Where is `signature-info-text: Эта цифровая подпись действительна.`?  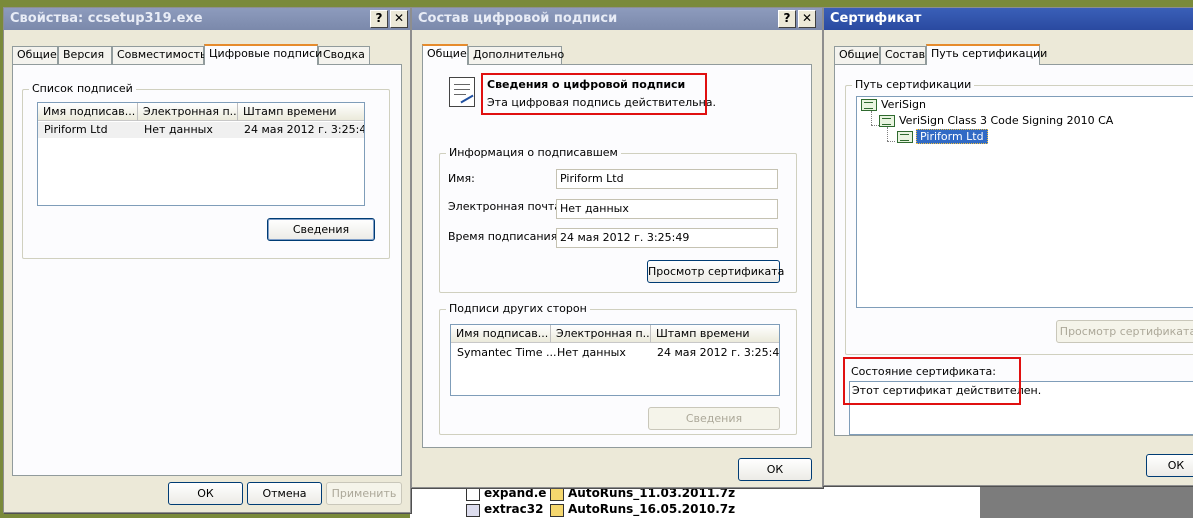 signature-info-text: Эта цифровая подпись действительна. is located at coordinates (602, 102).